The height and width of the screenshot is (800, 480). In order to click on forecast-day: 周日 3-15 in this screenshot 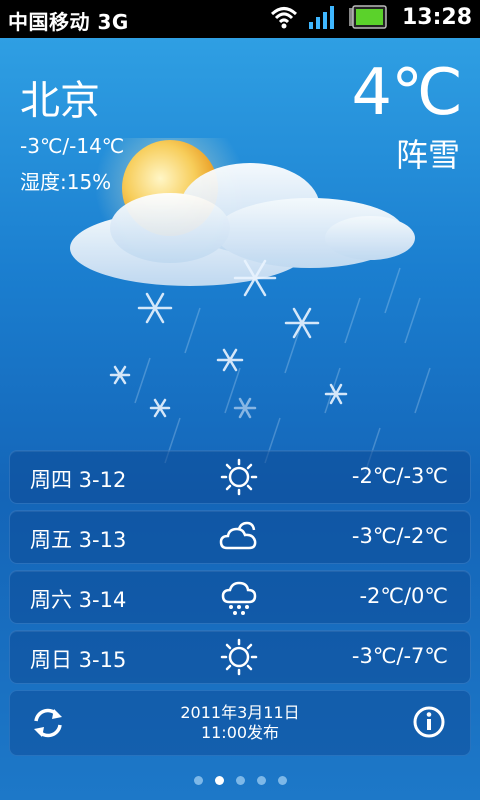, I will do `click(78, 660)`.